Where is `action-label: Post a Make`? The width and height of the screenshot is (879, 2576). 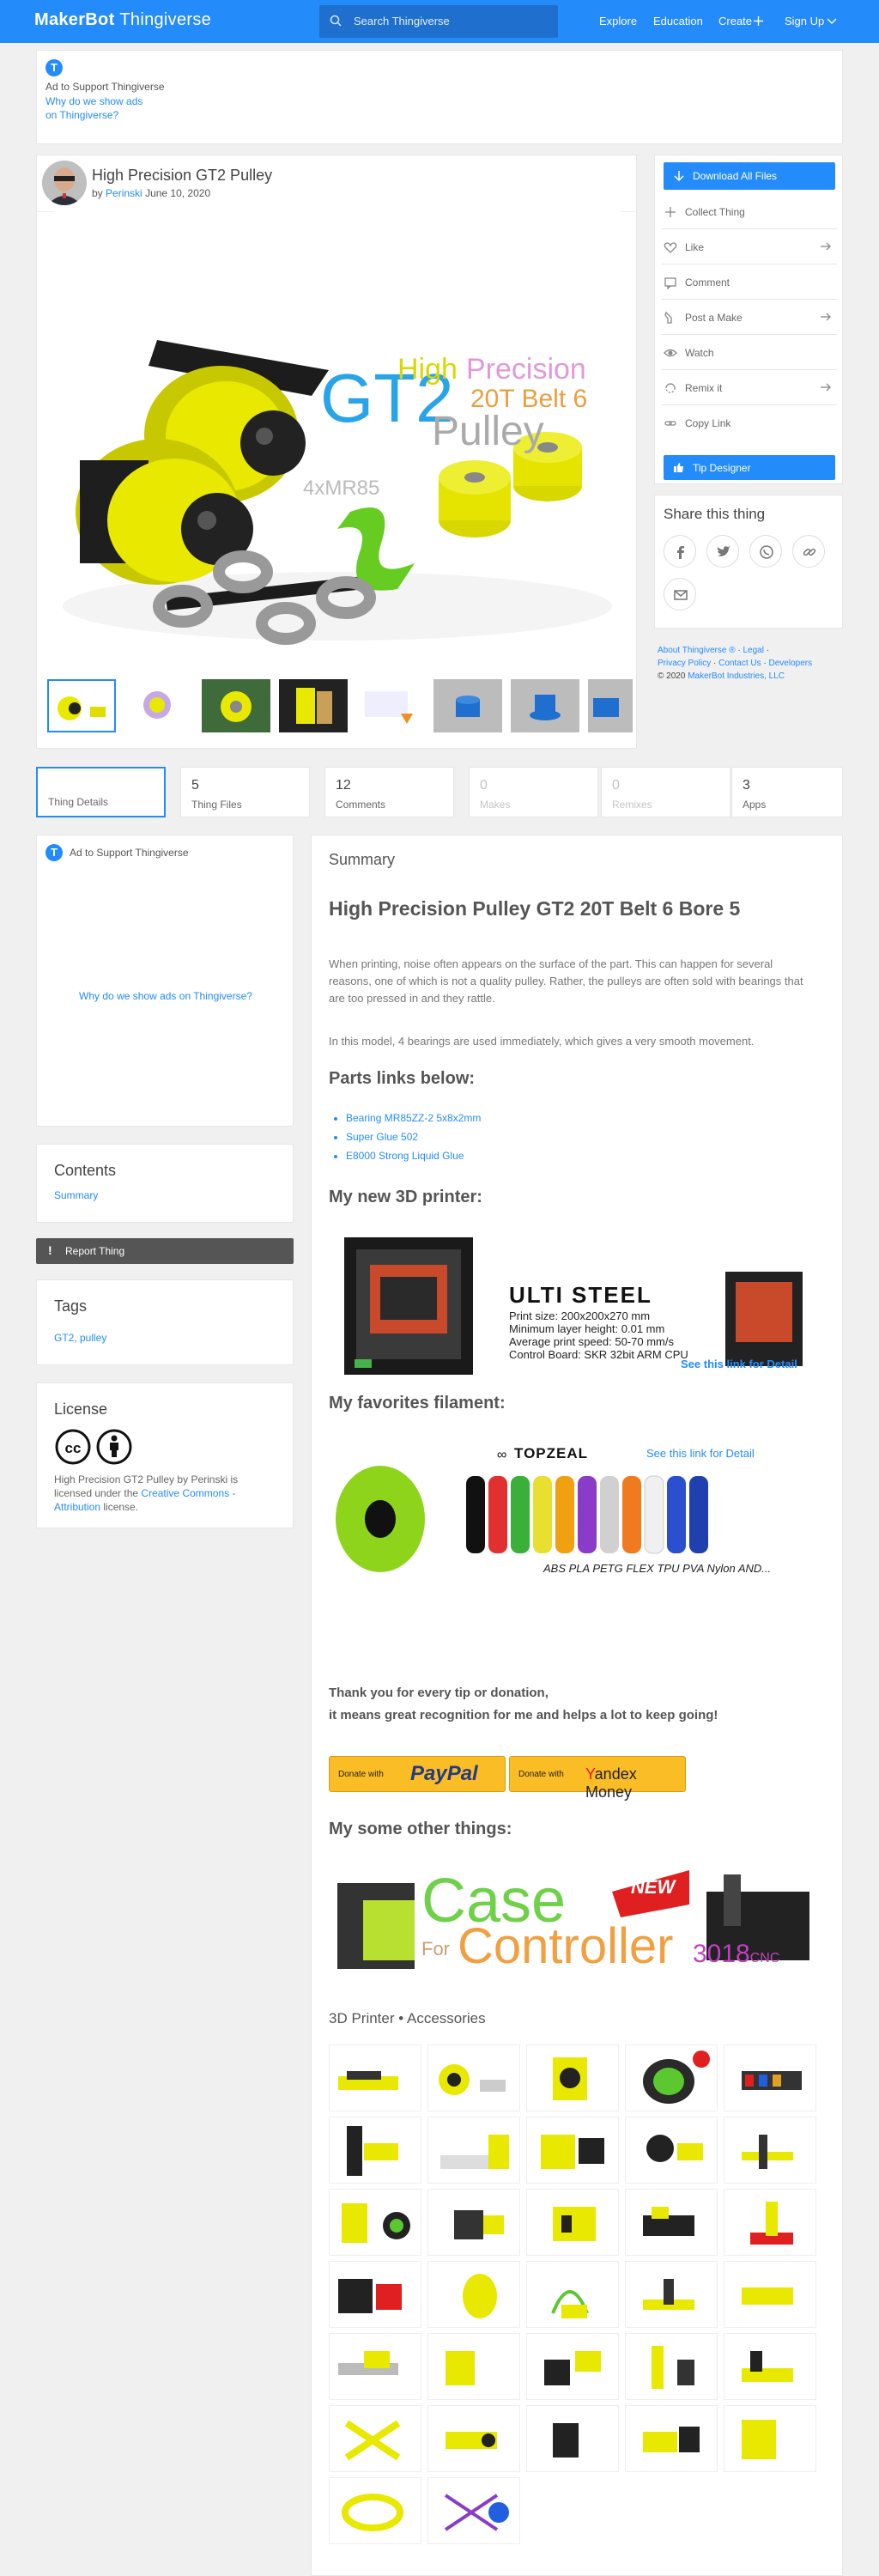 action-label: Post a Make is located at coordinates (714, 318).